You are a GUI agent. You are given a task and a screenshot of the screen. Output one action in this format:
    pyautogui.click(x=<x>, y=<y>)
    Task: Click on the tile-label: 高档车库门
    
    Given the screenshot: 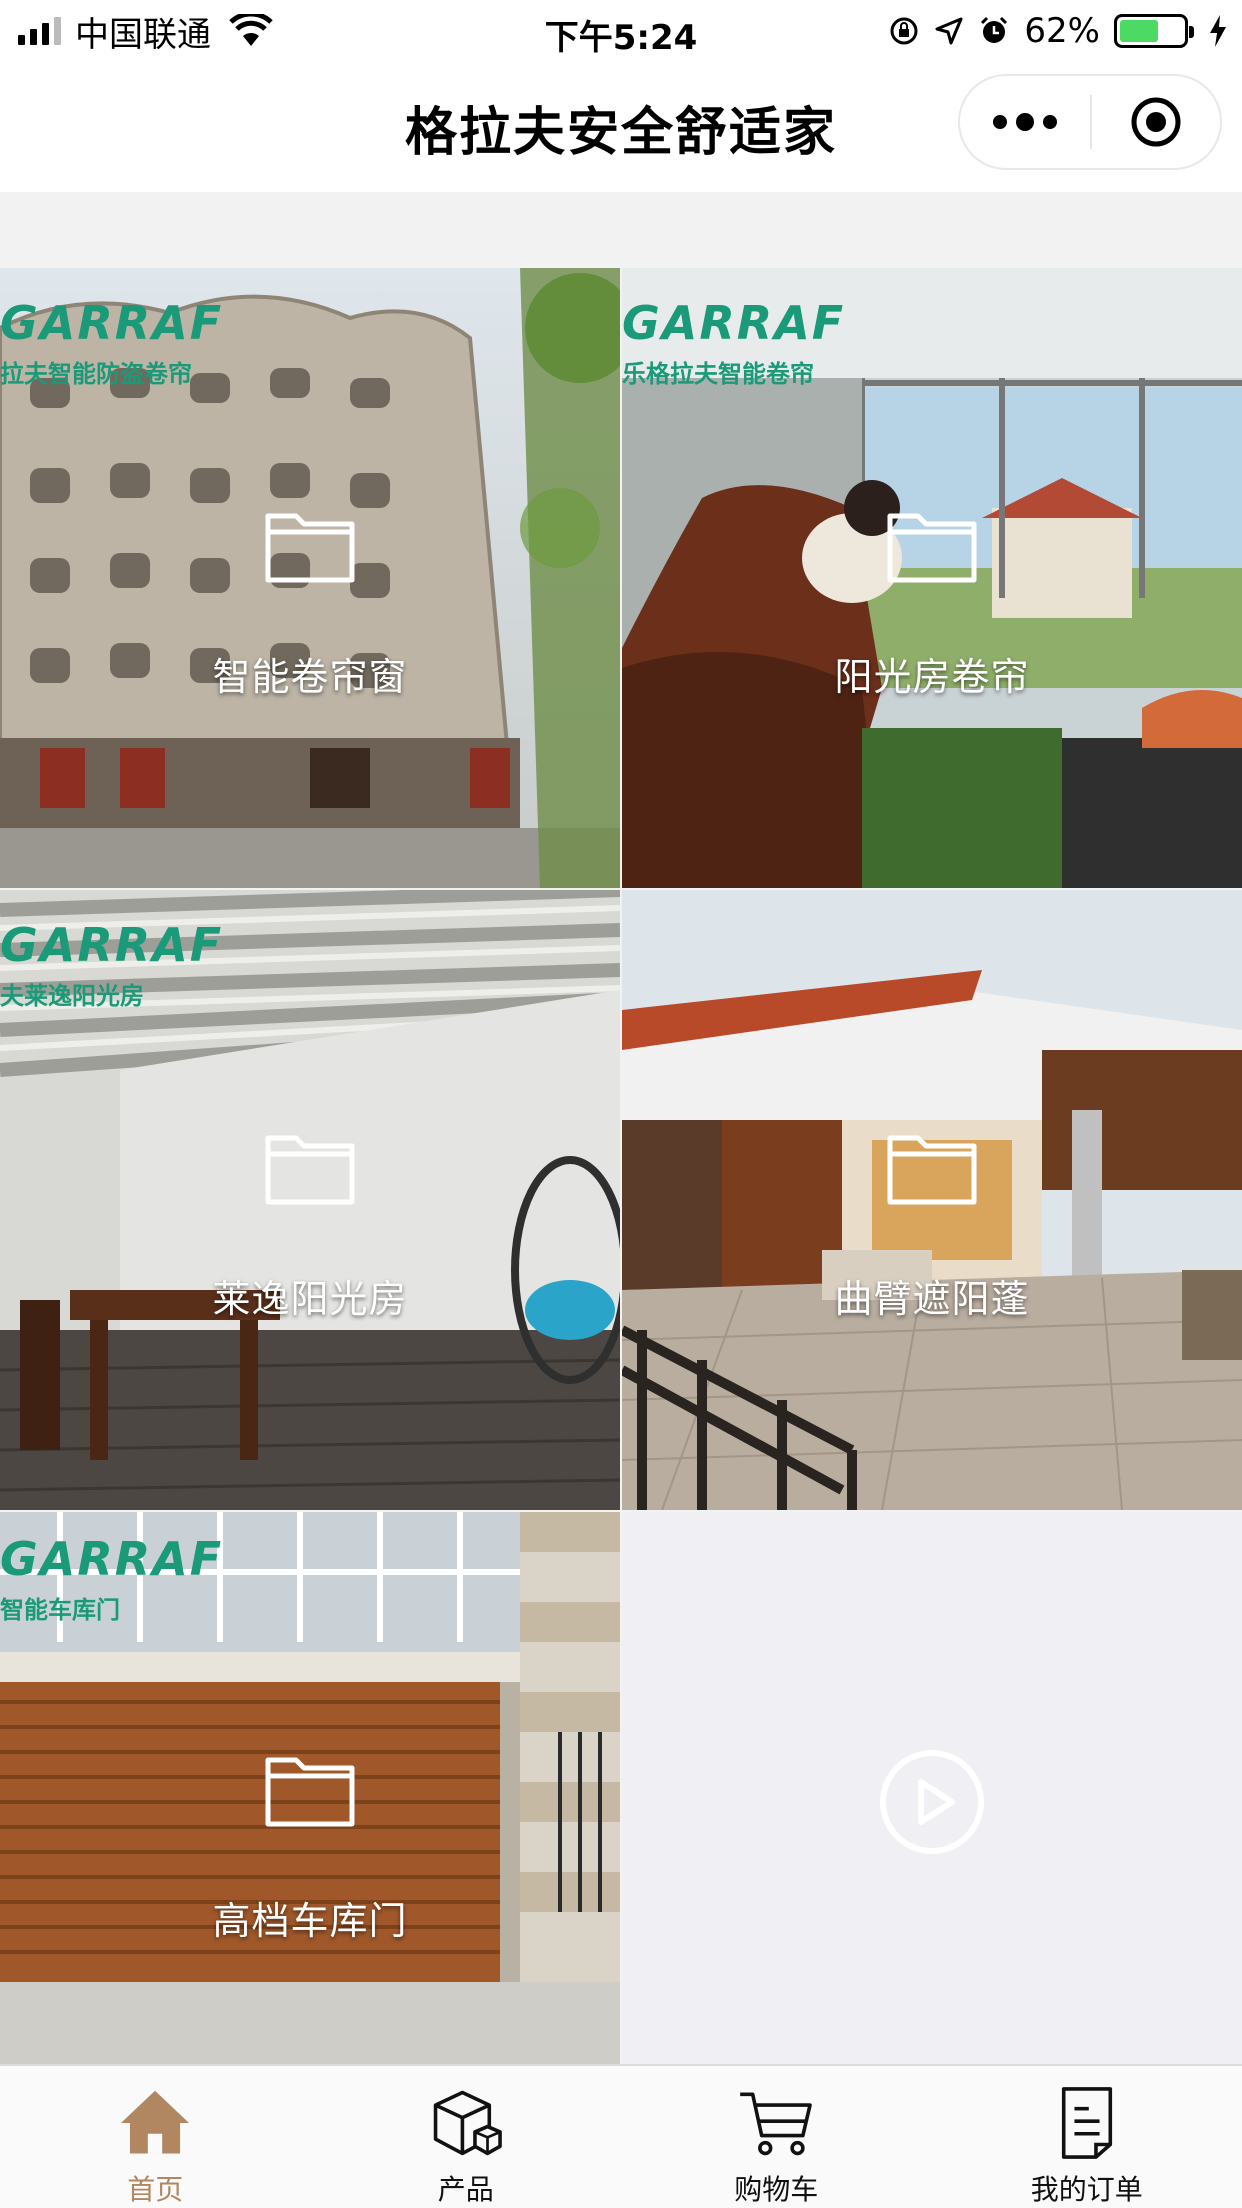 What is the action you would take?
    pyautogui.click(x=310, y=1921)
    